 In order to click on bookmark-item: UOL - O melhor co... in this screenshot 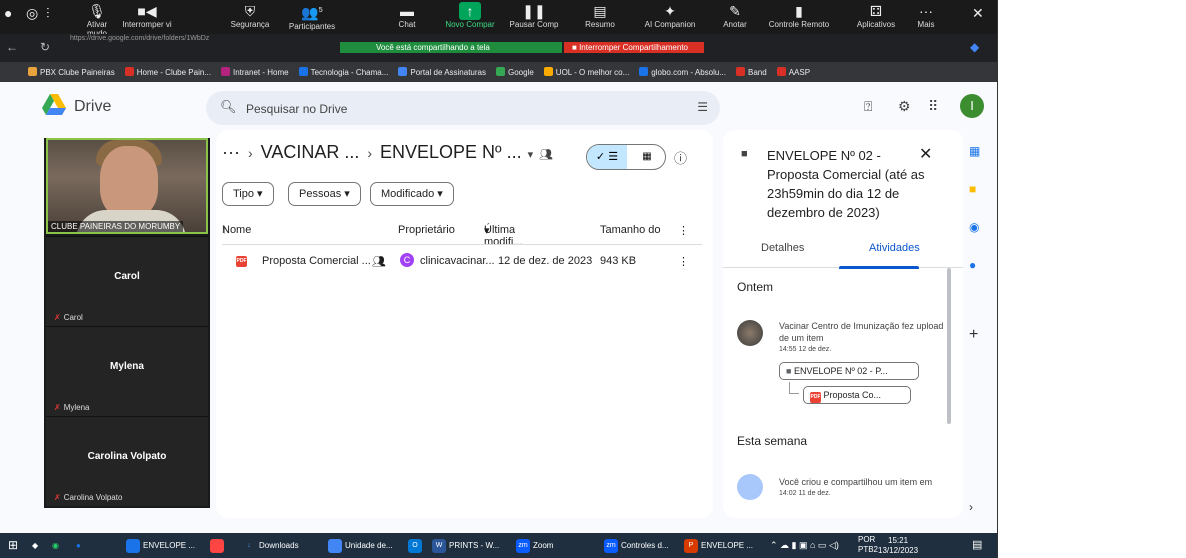, I will do `click(586, 72)`.